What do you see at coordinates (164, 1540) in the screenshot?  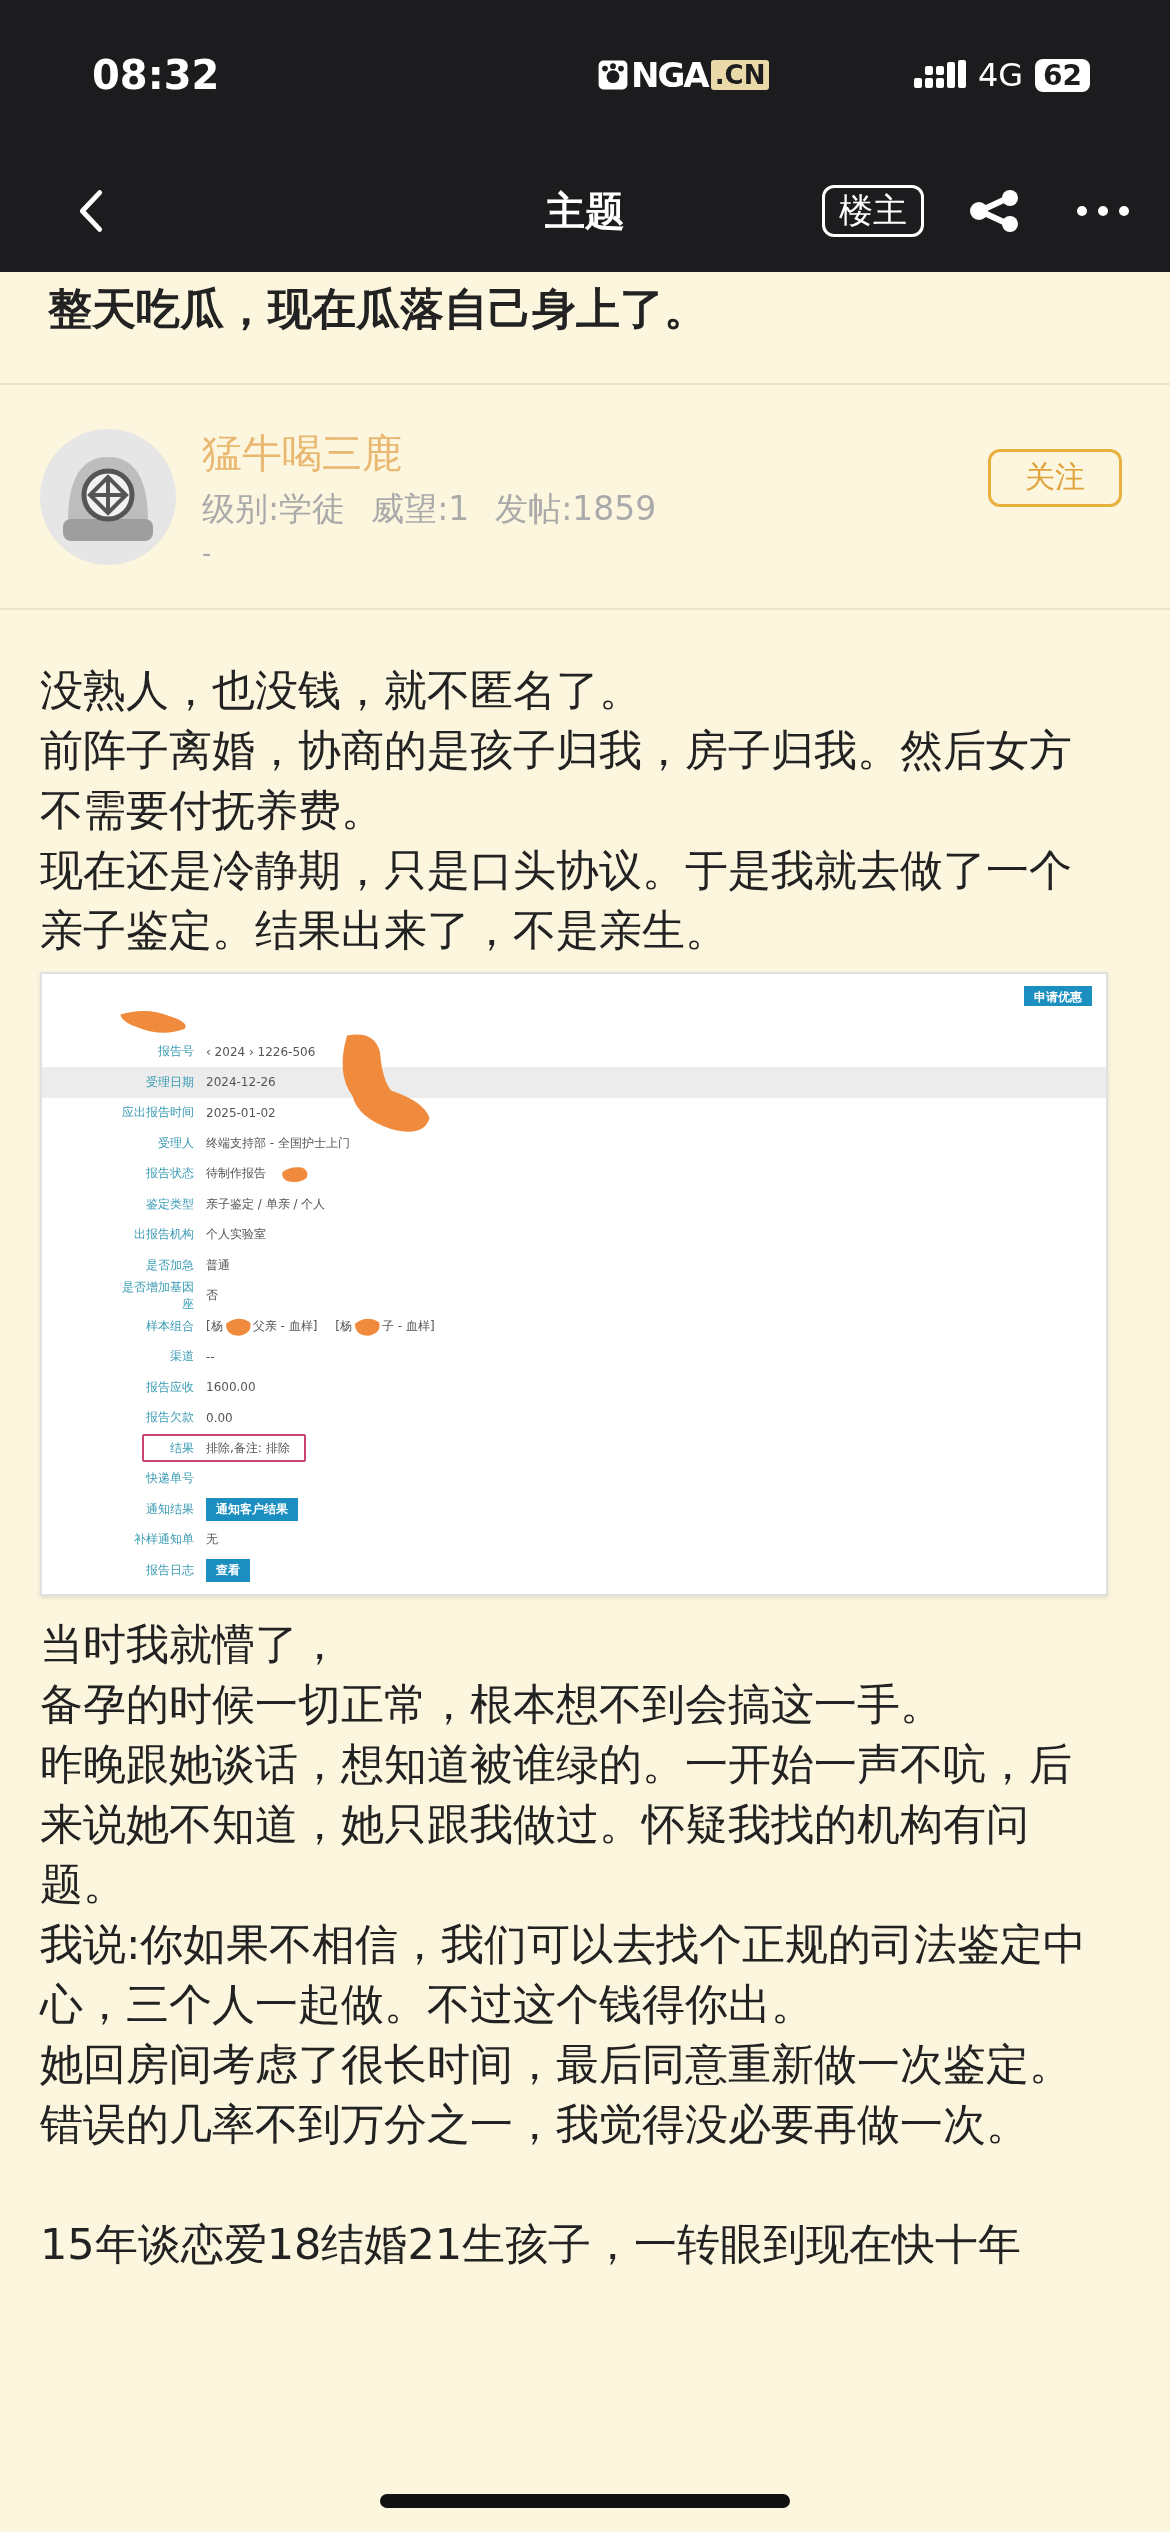 I see `field-label: 补样通知单` at bounding box center [164, 1540].